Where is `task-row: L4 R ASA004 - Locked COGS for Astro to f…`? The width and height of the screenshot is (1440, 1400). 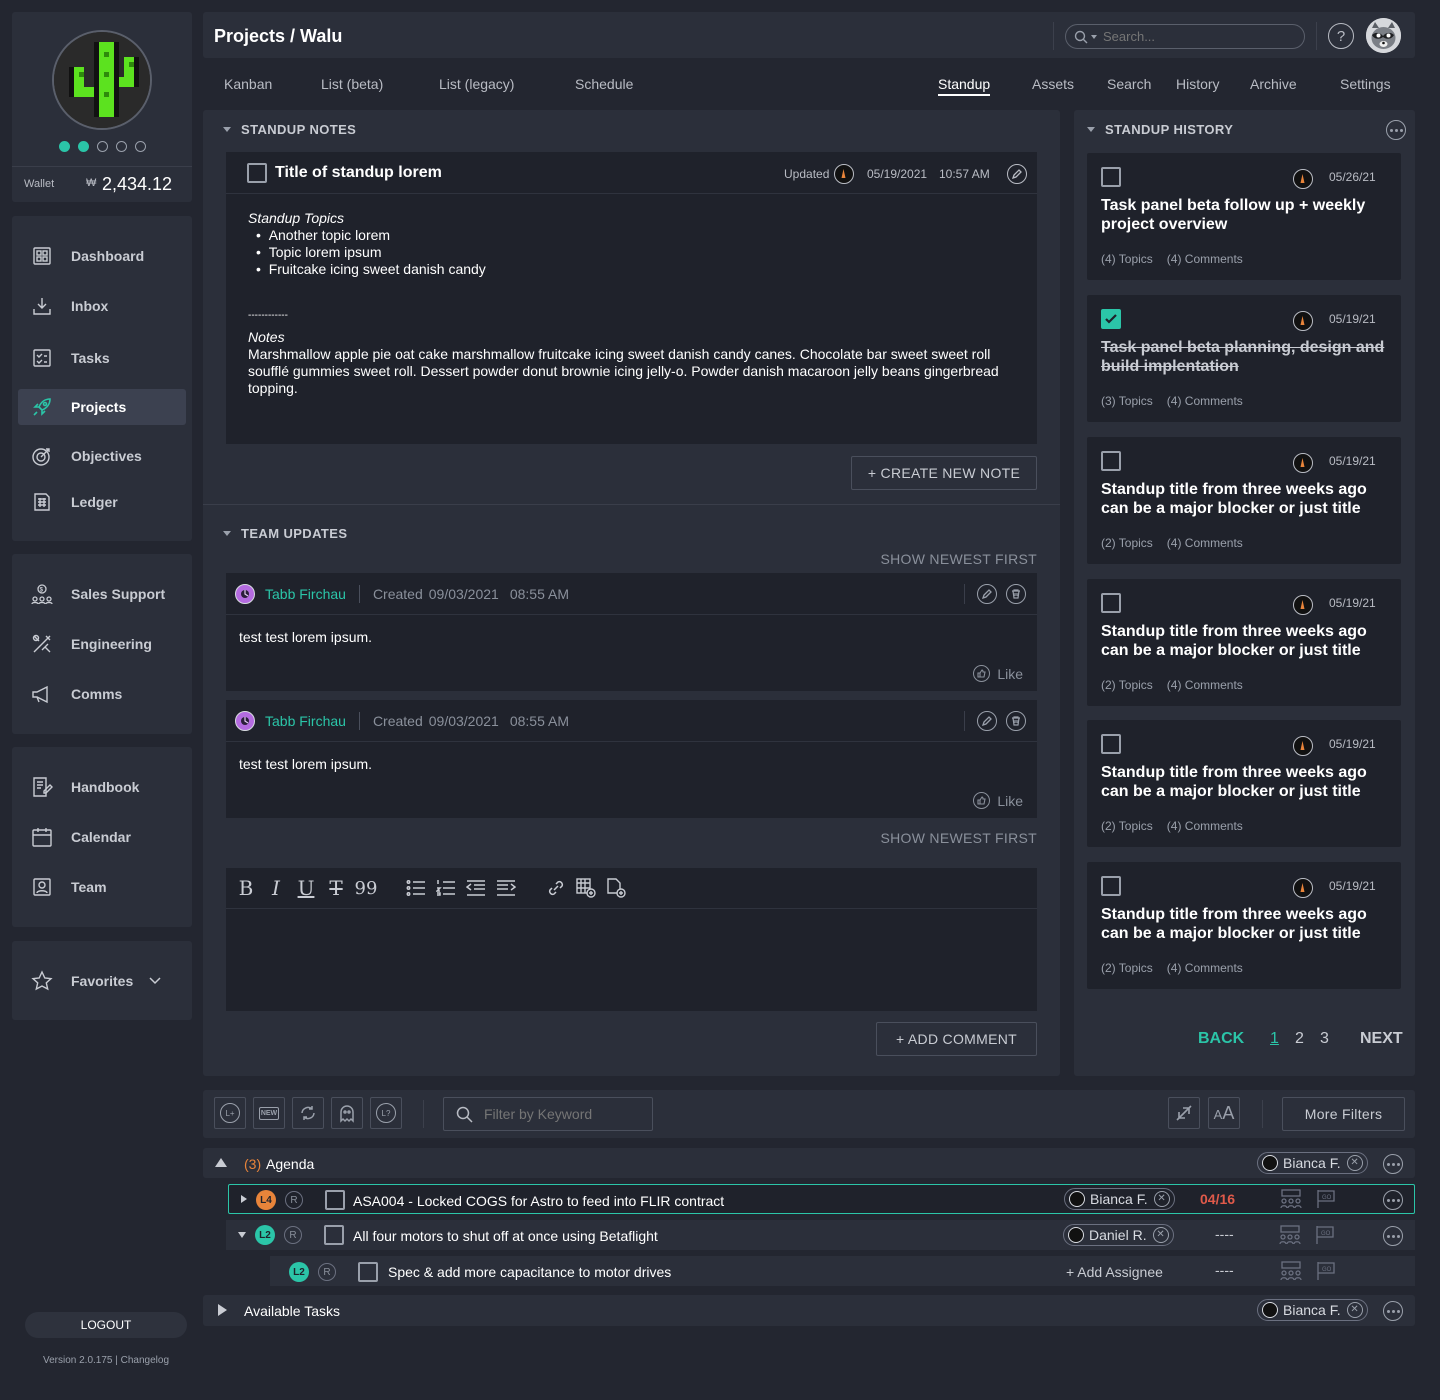 task-row: L4 R ASA004 - Locked COGS for Astro to f… is located at coordinates (821, 1199).